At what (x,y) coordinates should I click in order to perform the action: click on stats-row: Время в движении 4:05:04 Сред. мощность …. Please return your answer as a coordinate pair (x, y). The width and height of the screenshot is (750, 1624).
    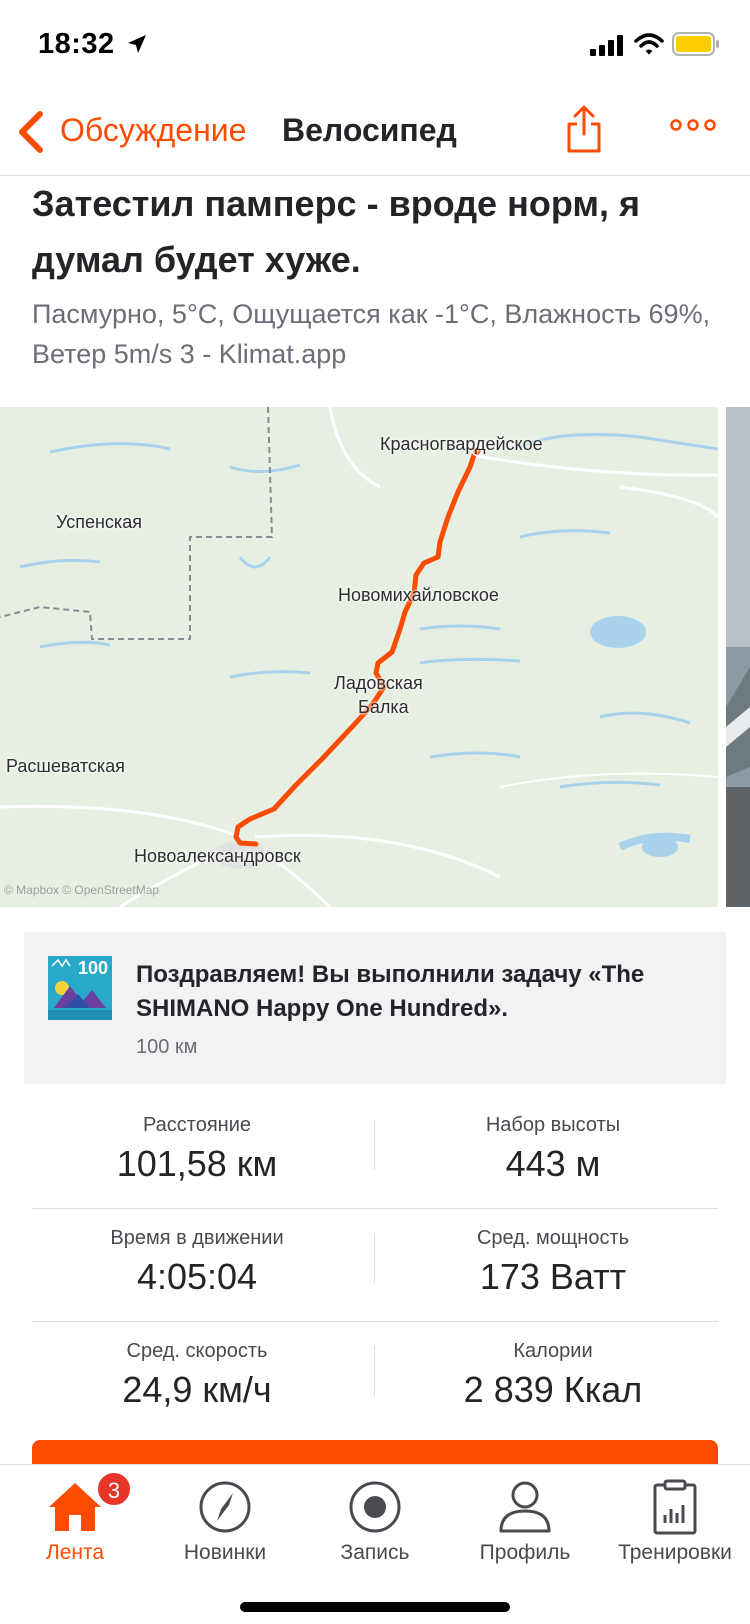
    Looking at the image, I should click on (375, 1265).